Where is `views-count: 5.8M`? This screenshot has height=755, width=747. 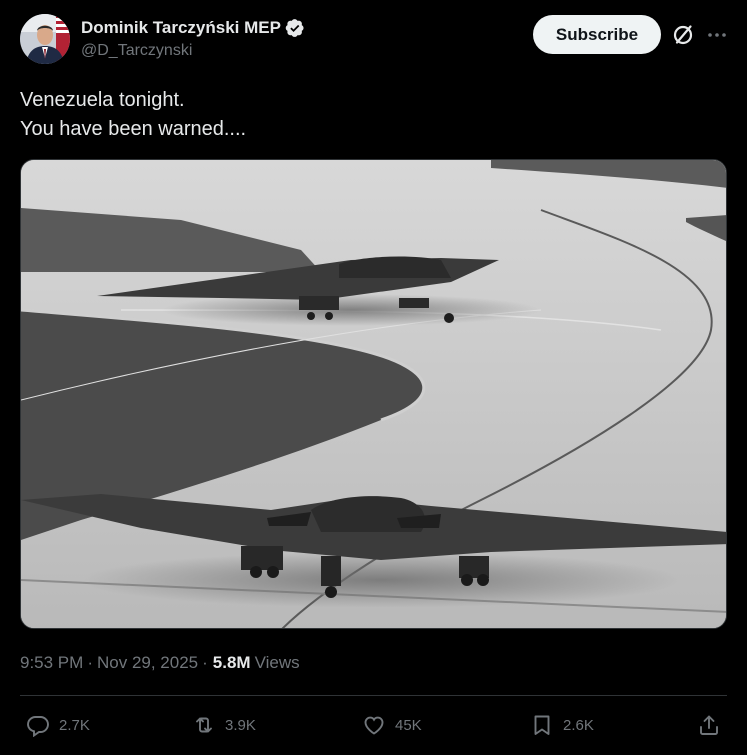 views-count: 5.8M is located at coordinates (231, 662).